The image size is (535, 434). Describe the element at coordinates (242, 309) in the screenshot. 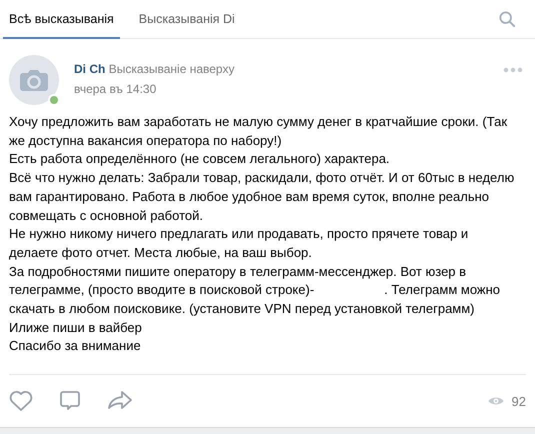

I see `post-text: скачать в любом поисковике. (установите VPN перед установкой телеграмм)` at that location.